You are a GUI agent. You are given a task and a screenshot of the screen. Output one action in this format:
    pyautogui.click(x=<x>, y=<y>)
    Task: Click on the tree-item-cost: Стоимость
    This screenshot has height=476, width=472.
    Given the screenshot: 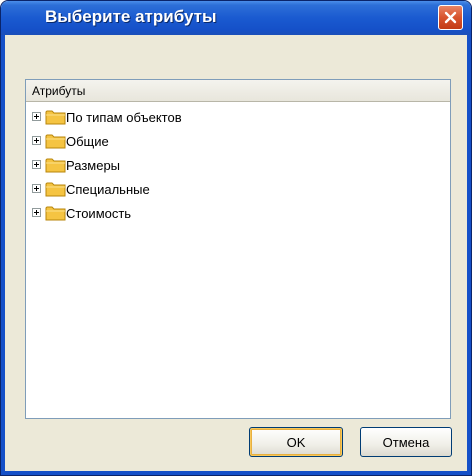 What is the action you would take?
    pyautogui.click(x=232, y=214)
    